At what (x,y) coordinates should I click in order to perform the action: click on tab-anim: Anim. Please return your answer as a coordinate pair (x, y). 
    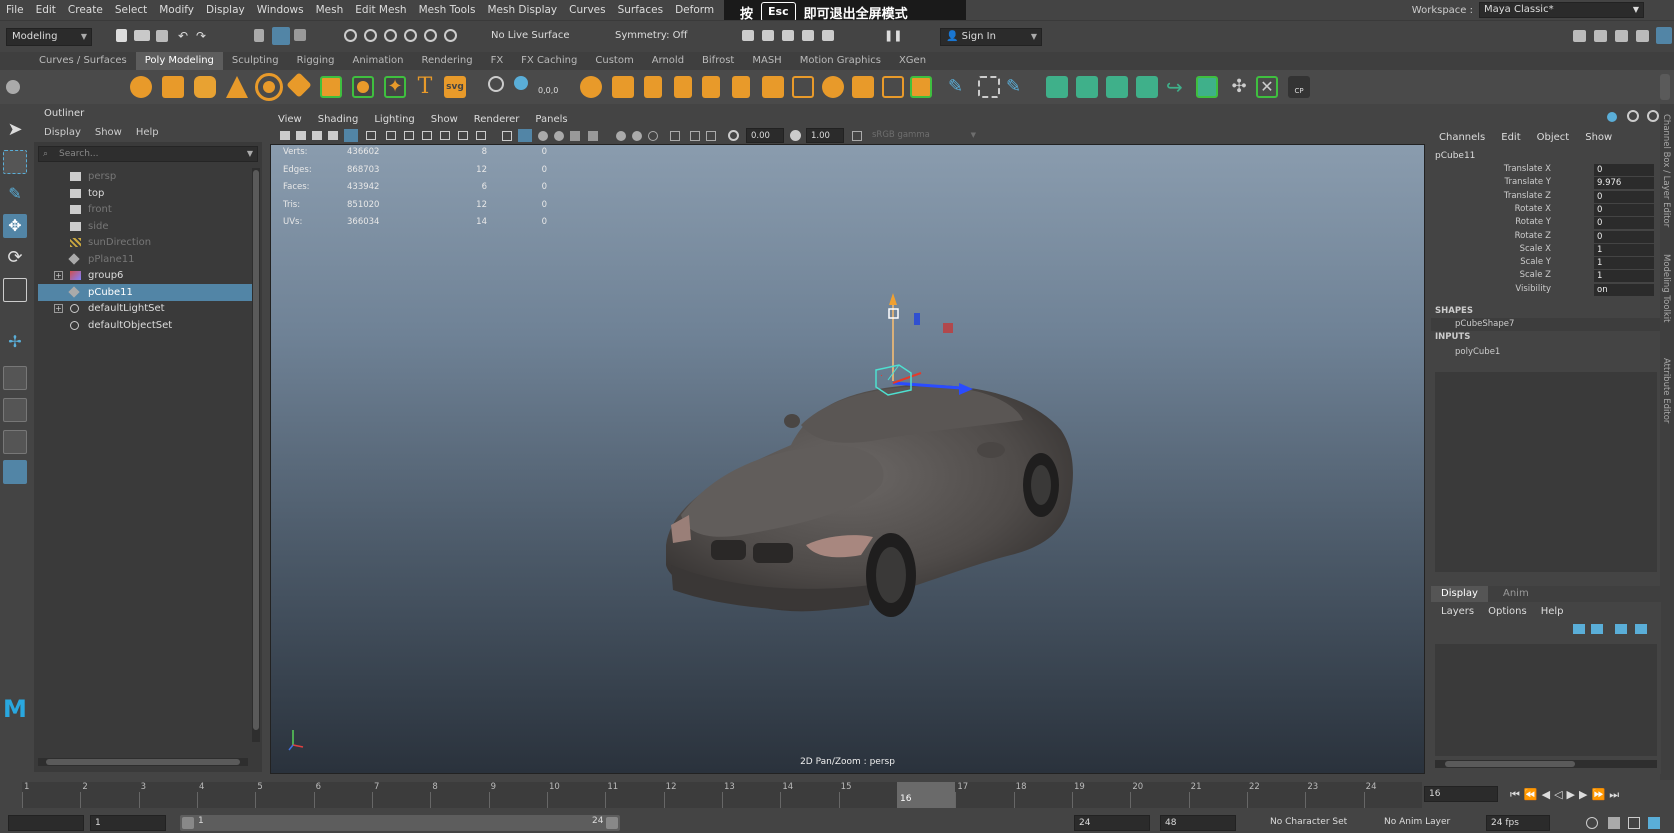
    Looking at the image, I should click on (1516, 594).